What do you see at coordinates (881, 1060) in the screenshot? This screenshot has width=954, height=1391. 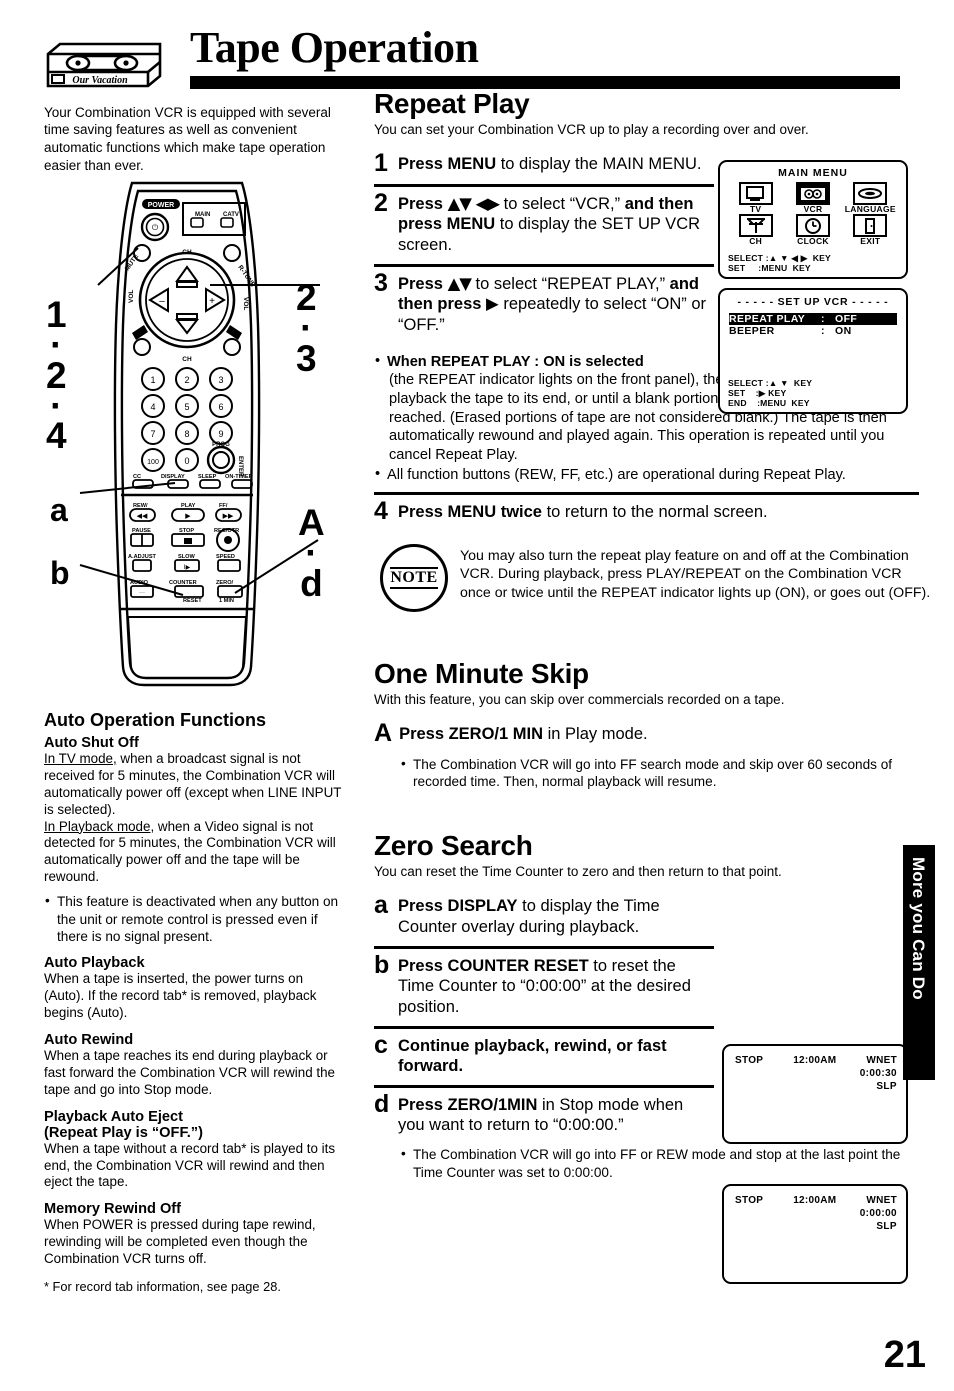 I see `tv-channel: WNET` at bounding box center [881, 1060].